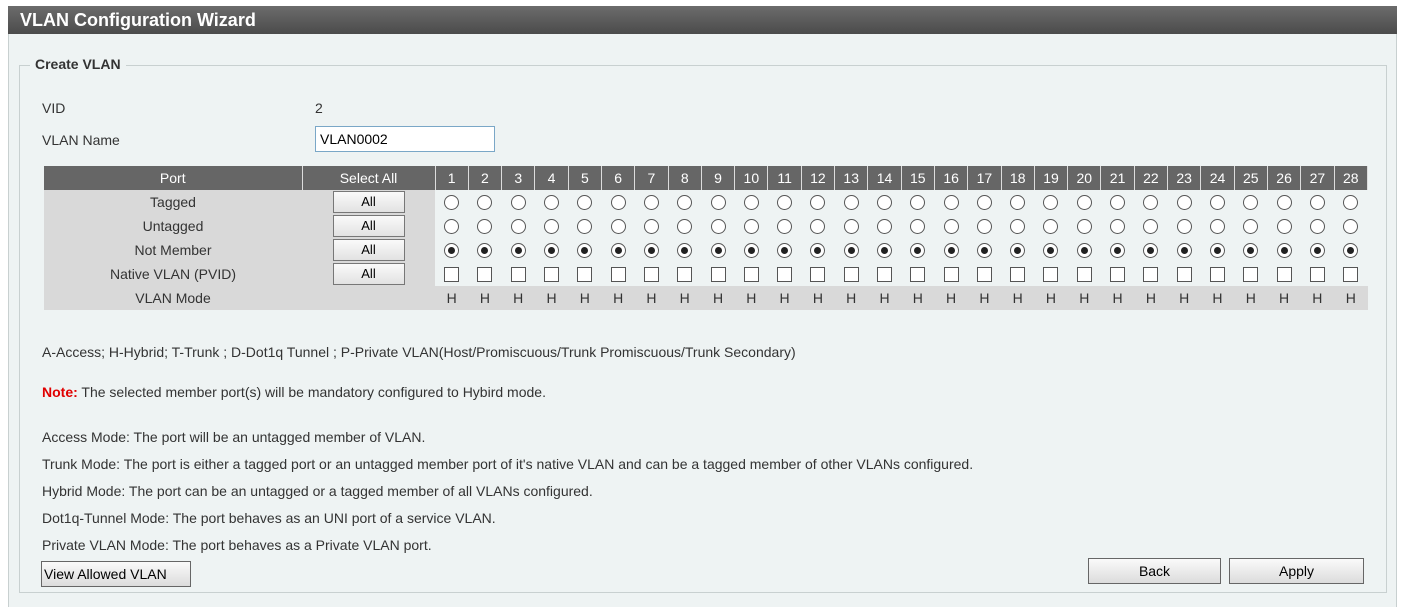 The height and width of the screenshot is (607, 1405). What do you see at coordinates (368, 202) in the screenshot?
I see `all-button-tagged: All` at bounding box center [368, 202].